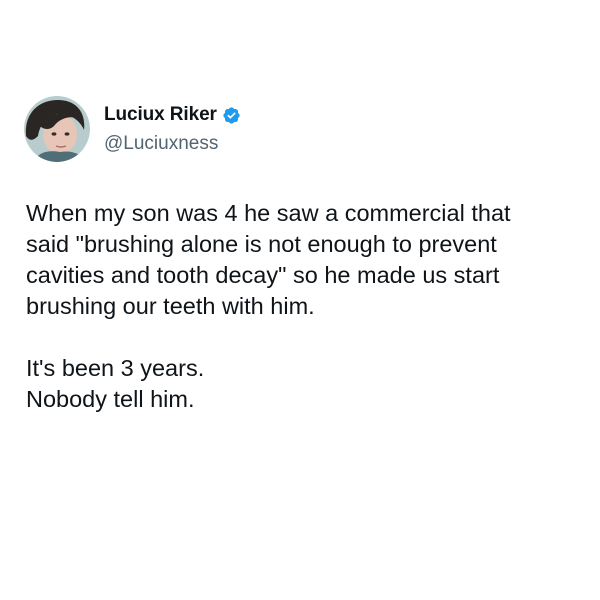  What do you see at coordinates (115, 383) in the screenshot?
I see `tweet-paragraph-2: It's been 3 years. Nobody tell him.` at bounding box center [115, 383].